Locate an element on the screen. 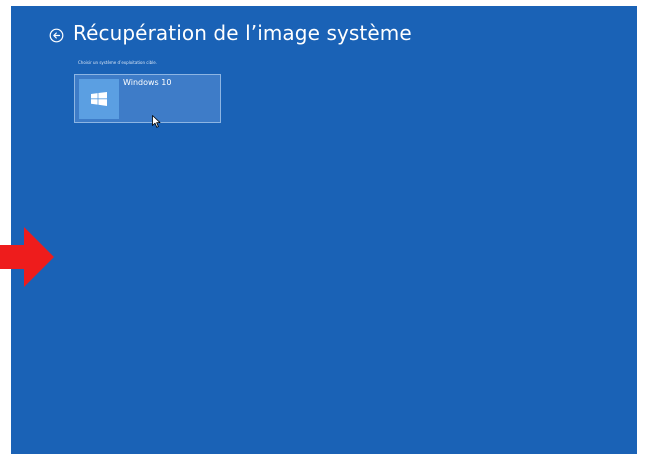  page-subtitle: Choisir un système d’exploitation cible. is located at coordinates (117, 62).